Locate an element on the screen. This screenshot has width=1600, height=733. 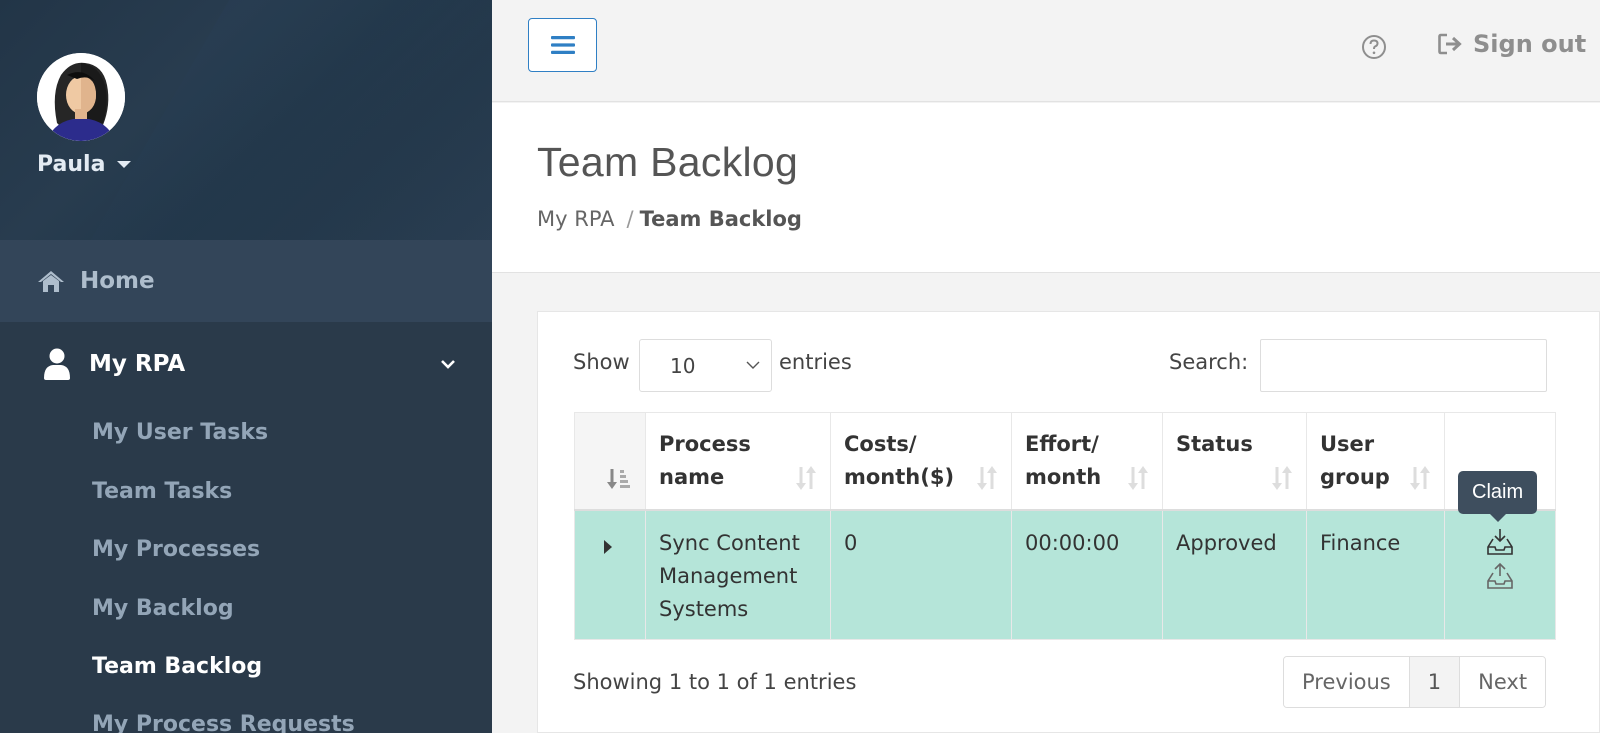
sidebar-item-my-backlog: My Backlog is located at coordinates (163, 608).